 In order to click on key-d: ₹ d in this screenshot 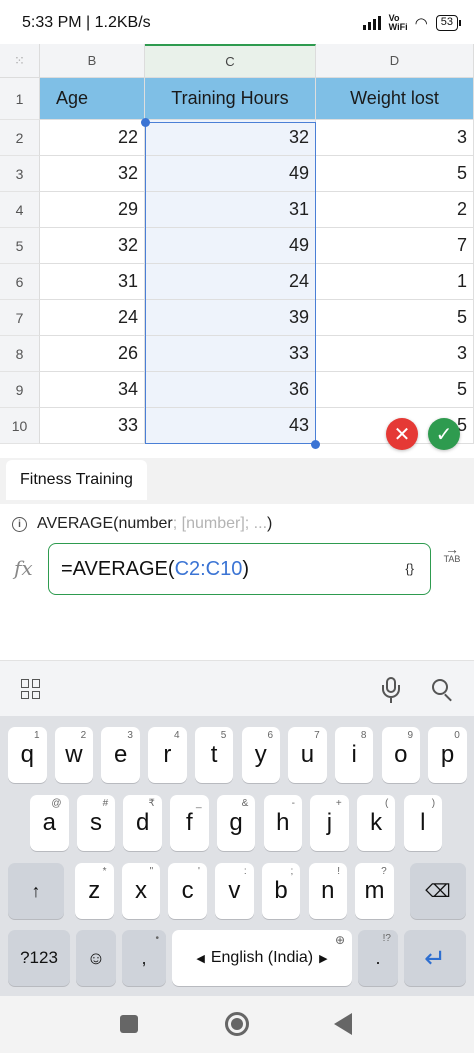, I will do `click(142, 823)`.